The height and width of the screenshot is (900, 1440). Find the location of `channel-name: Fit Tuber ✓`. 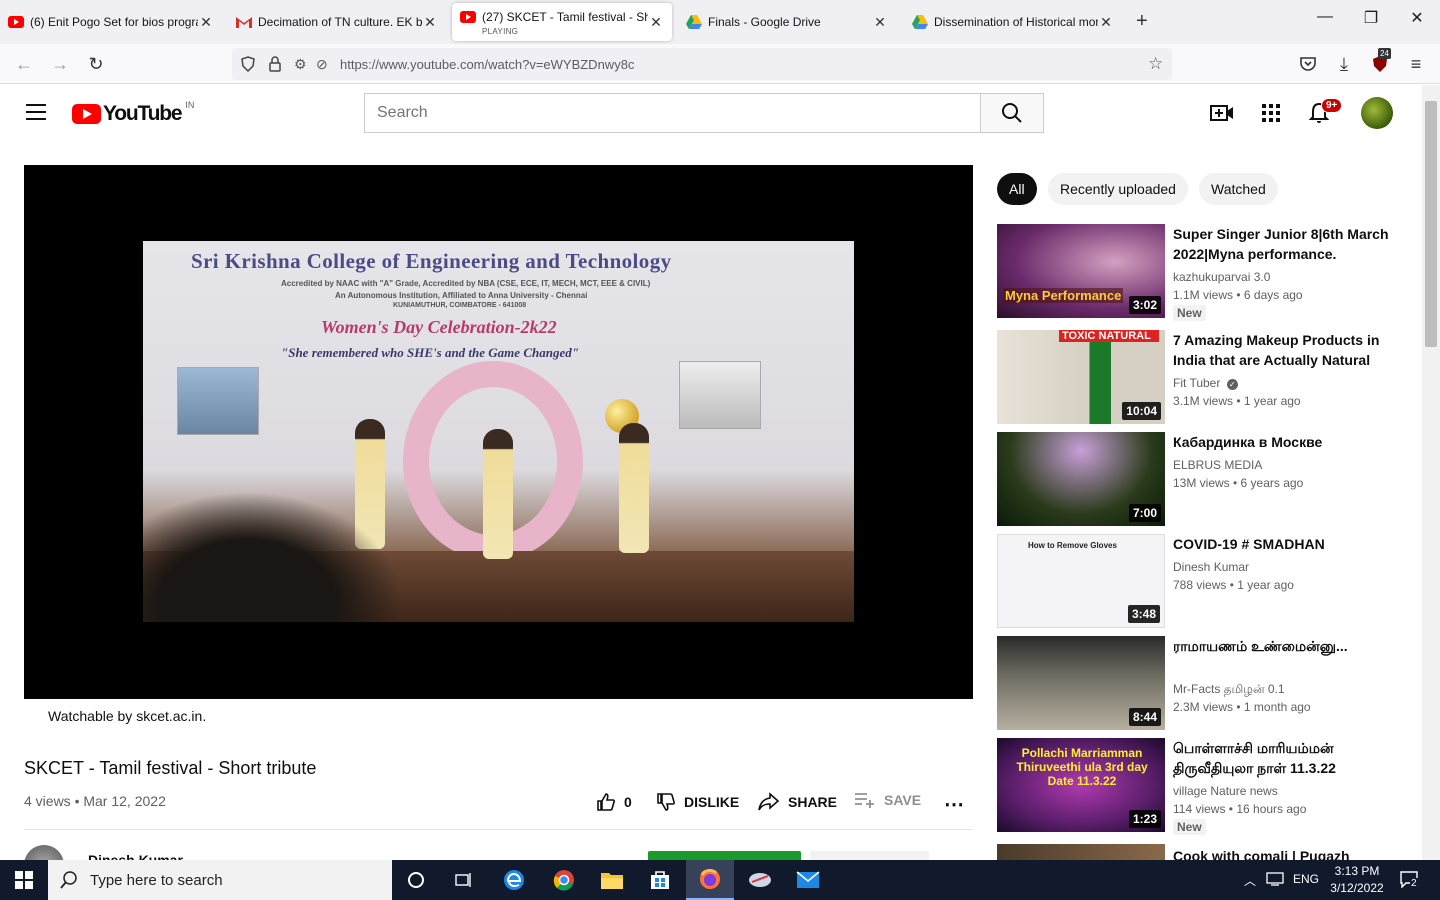

channel-name: Fit Tuber ✓ is located at coordinates (1205, 383).